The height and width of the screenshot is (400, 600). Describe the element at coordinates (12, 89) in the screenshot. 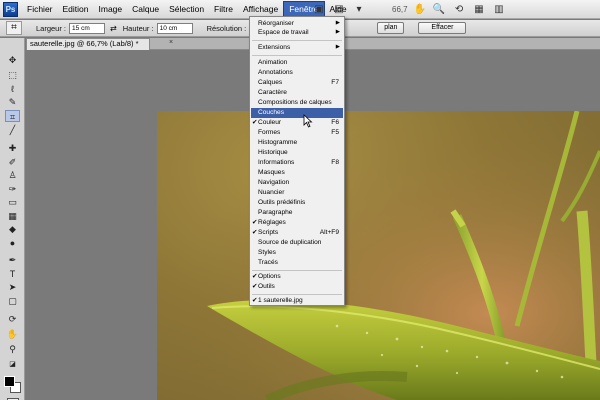

I see `lasso-tool-icon: ℓ` at that location.